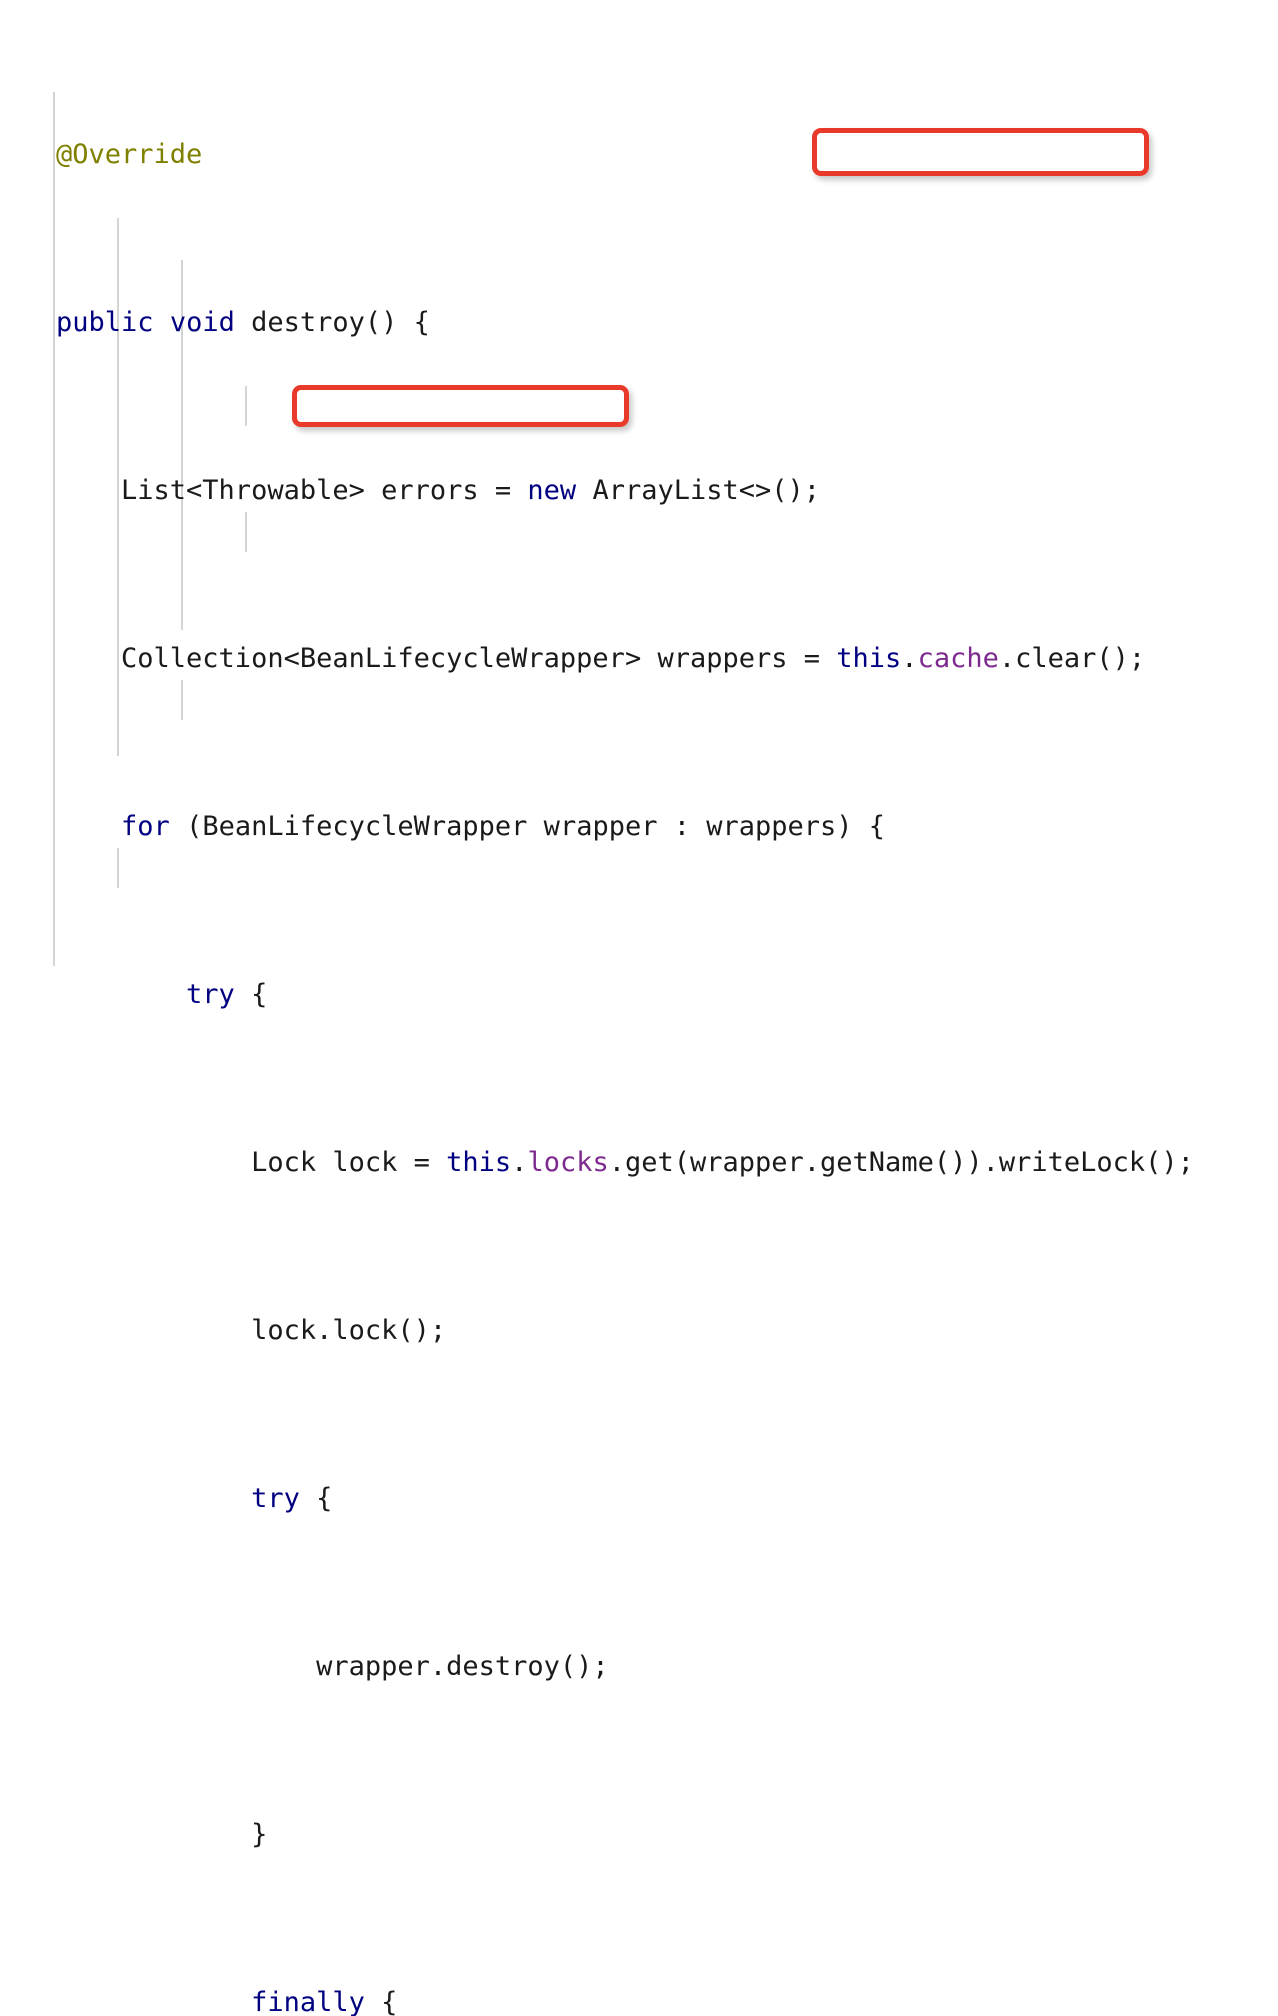 This screenshot has width=1278, height=2016. I want to click on try-inner-brace: {, so click(316, 1498).